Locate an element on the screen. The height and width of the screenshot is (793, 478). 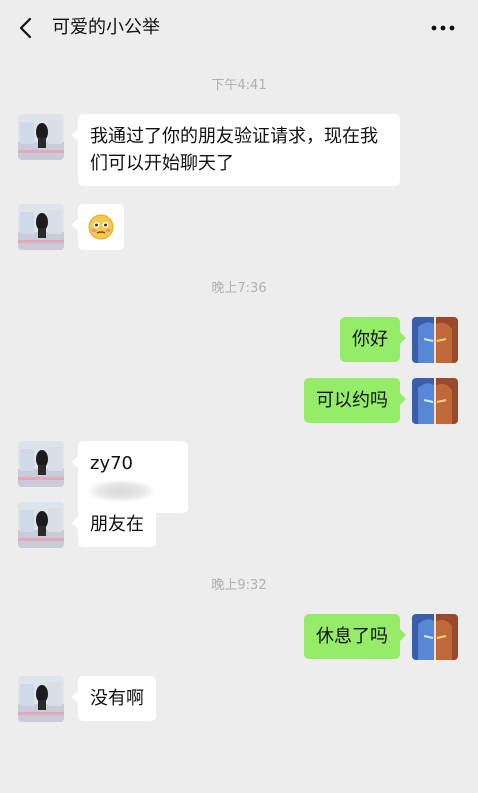
message-bubble: 你好 is located at coordinates (373, 339).